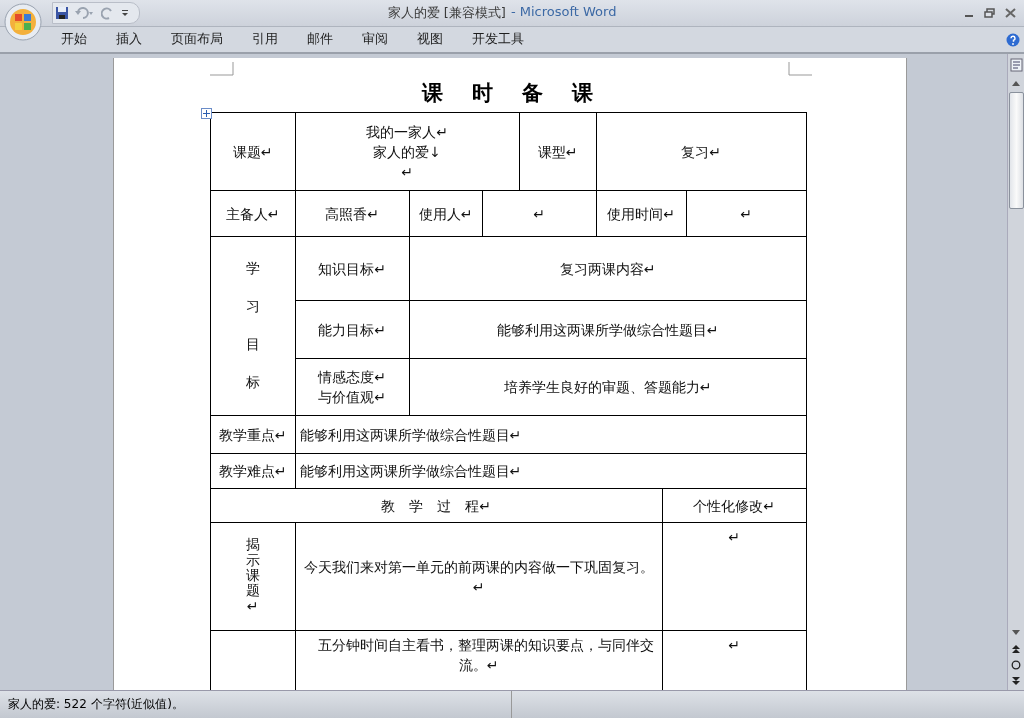 The height and width of the screenshot is (718, 1024). Describe the element at coordinates (446, 13) in the screenshot. I see `window-title: 家人的爱 [兼容模式]` at that location.